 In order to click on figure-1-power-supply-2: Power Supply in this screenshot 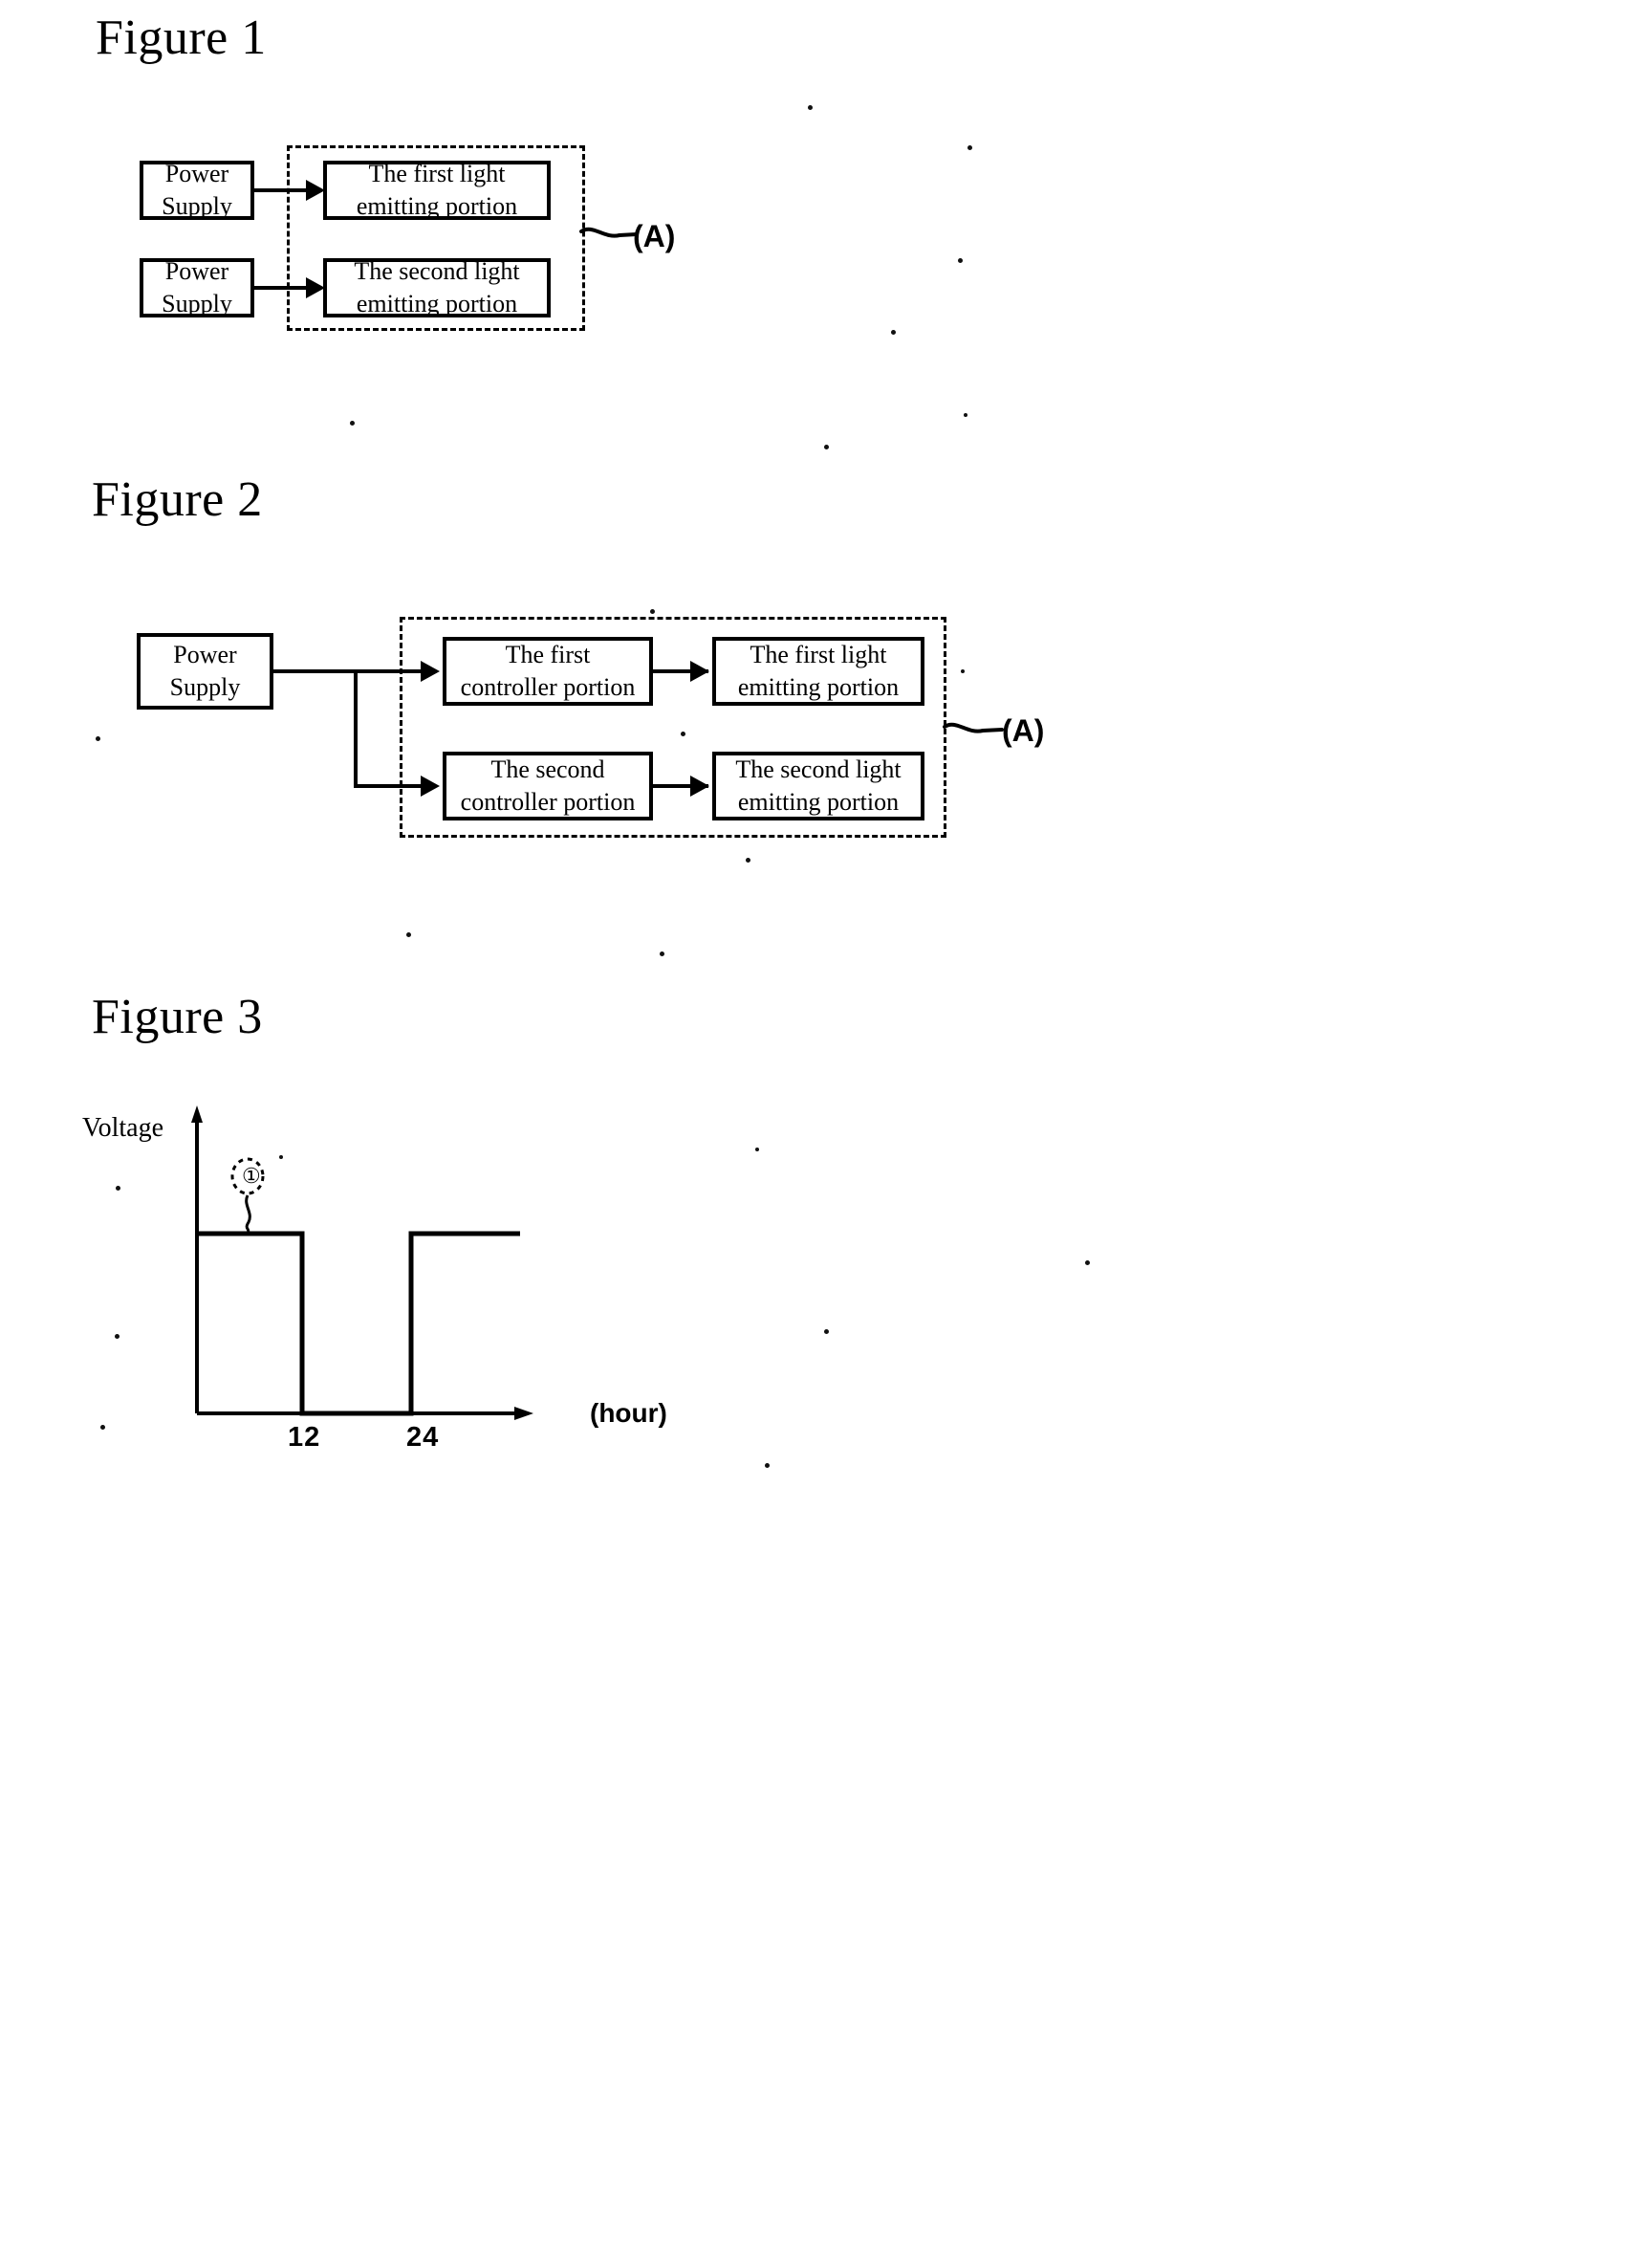, I will do `click(197, 286)`.